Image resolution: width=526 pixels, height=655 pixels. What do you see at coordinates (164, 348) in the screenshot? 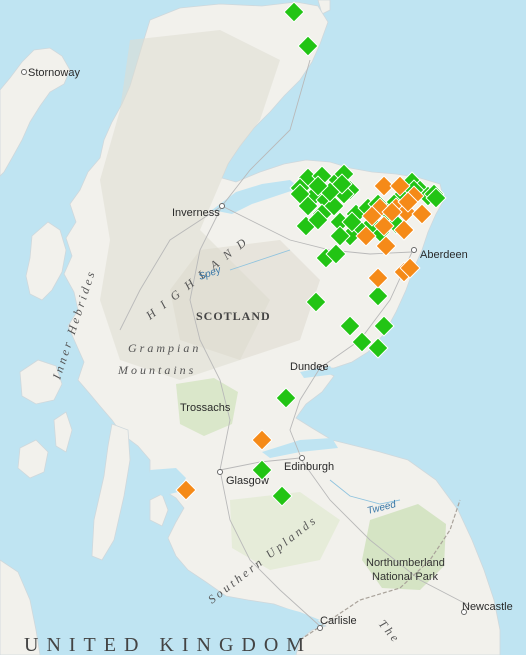
I see `grampian-label: Grampian` at bounding box center [164, 348].